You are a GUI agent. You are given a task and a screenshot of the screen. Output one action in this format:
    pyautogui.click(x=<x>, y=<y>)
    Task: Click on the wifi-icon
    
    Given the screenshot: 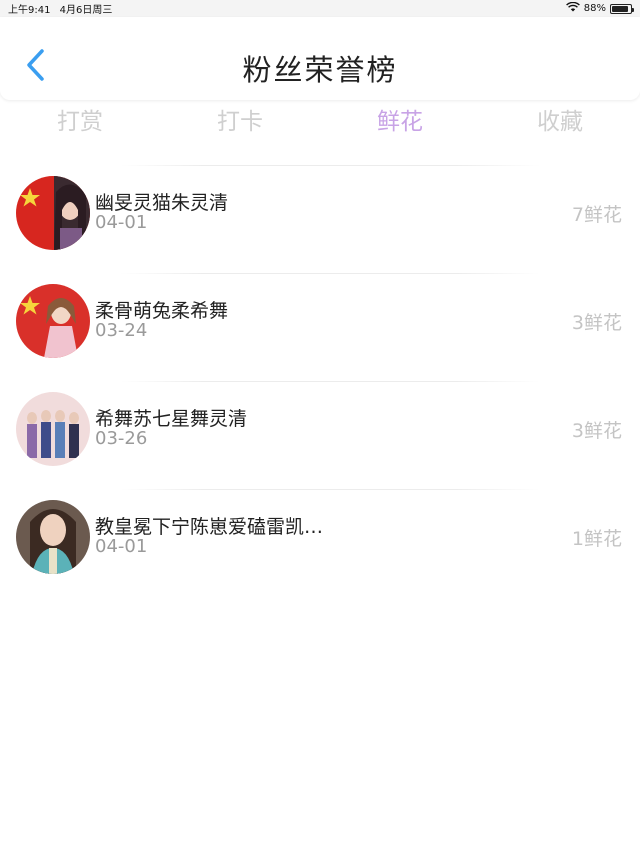 What is the action you would take?
    pyautogui.click(x=572, y=8)
    